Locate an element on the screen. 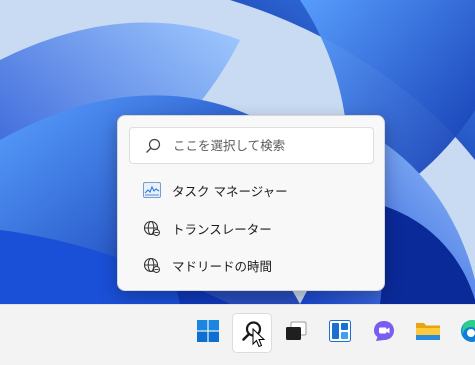 This screenshot has height=365, width=475. menu-item-task-manager: タスク マネージャー is located at coordinates (251, 190).